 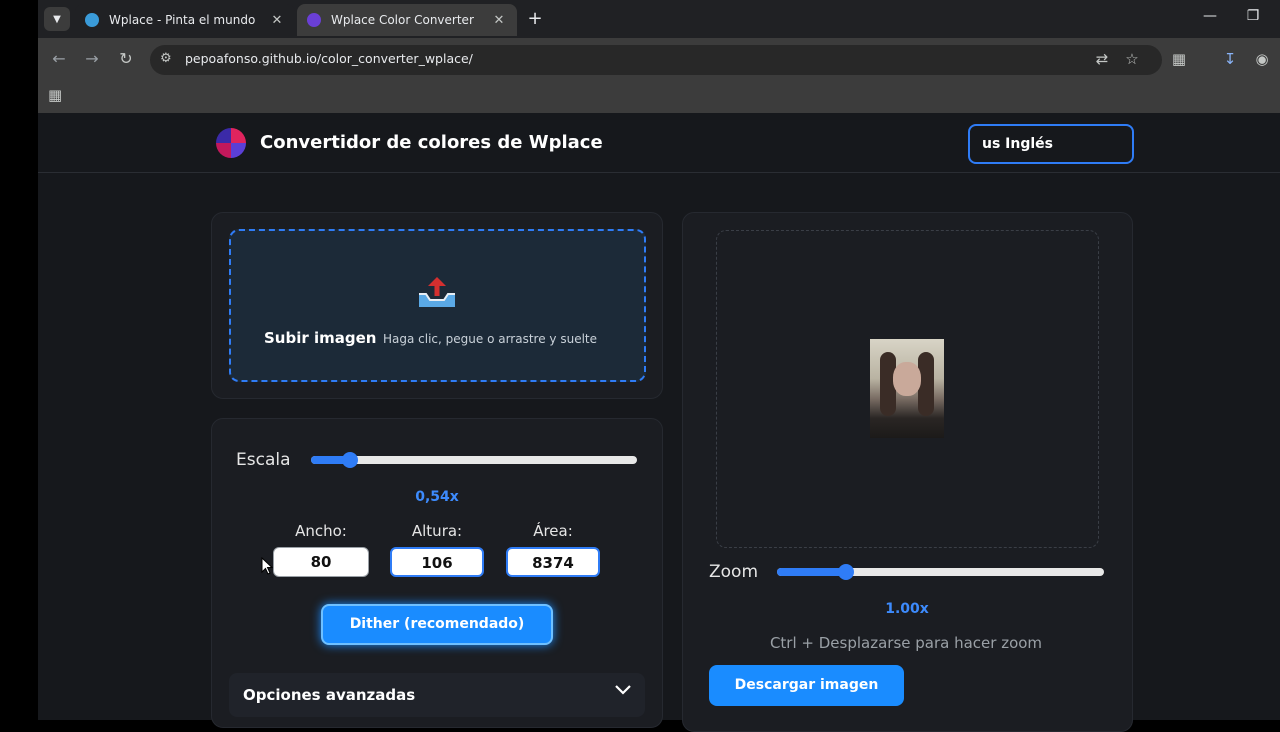 What do you see at coordinates (437, 292) in the screenshot?
I see `upload-icon` at bounding box center [437, 292].